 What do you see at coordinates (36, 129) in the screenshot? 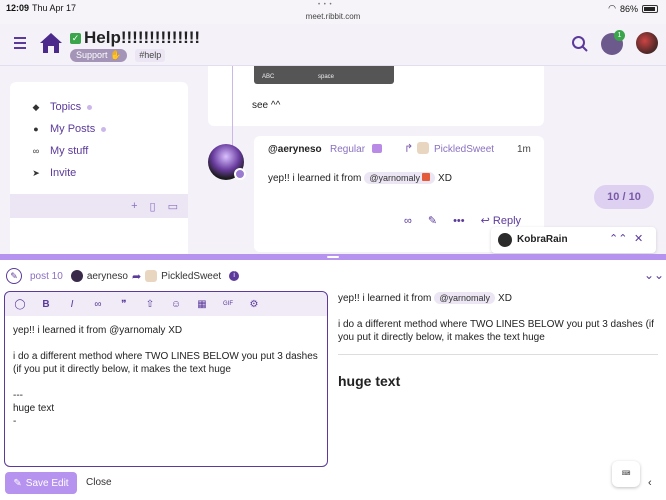
I see `user-icon: ●` at bounding box center [36, 129].